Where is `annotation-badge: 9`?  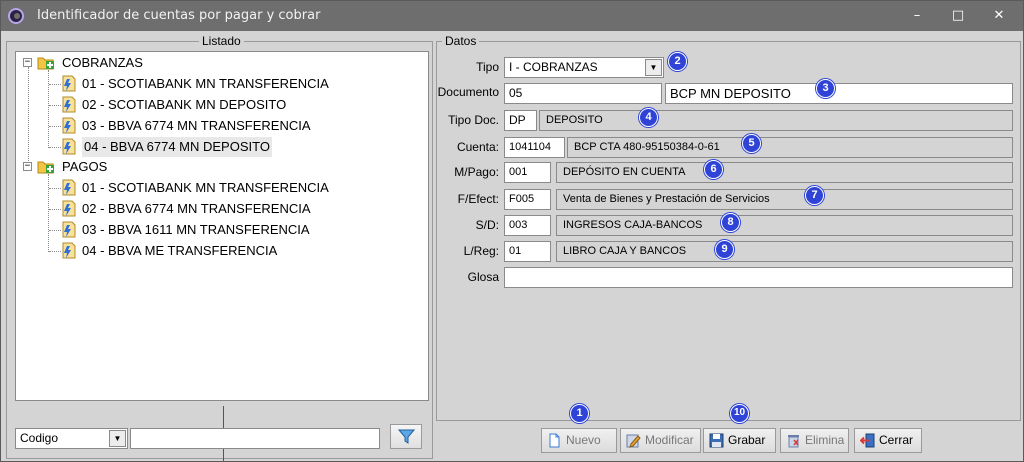 annotation-badge: 9 is located at coordinates (724, 249).